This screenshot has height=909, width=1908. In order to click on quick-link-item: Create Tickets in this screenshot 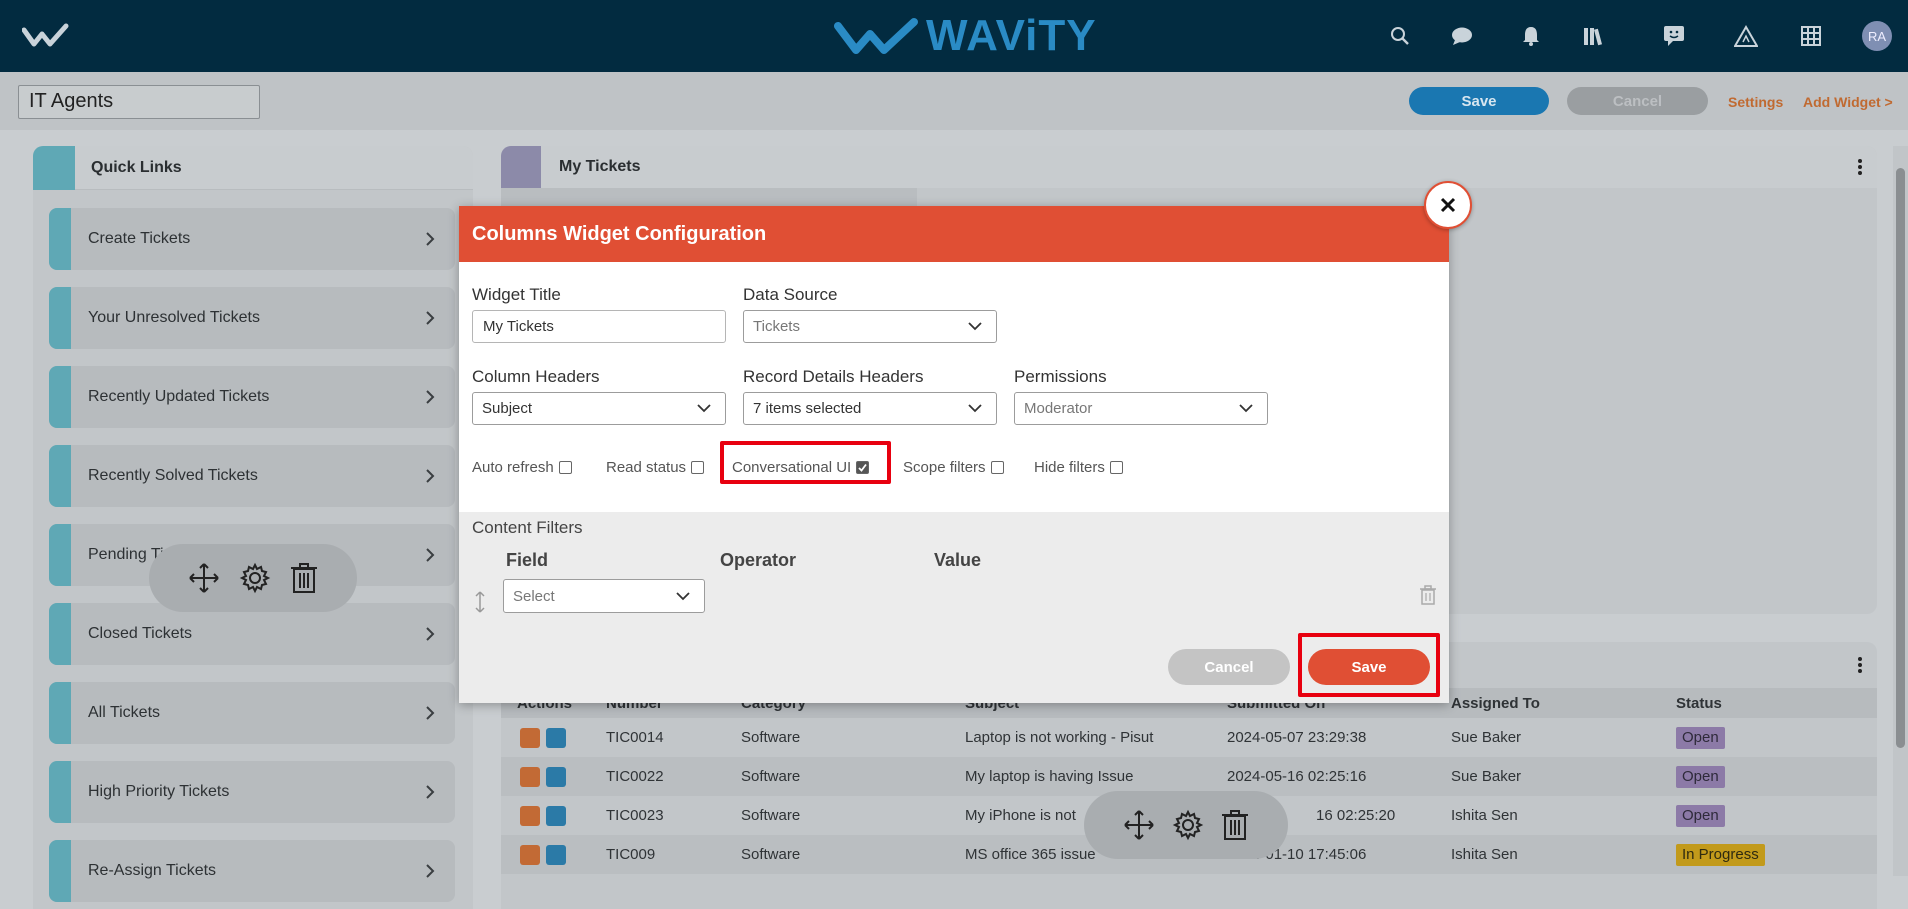, I will do `click(252, 239)`.